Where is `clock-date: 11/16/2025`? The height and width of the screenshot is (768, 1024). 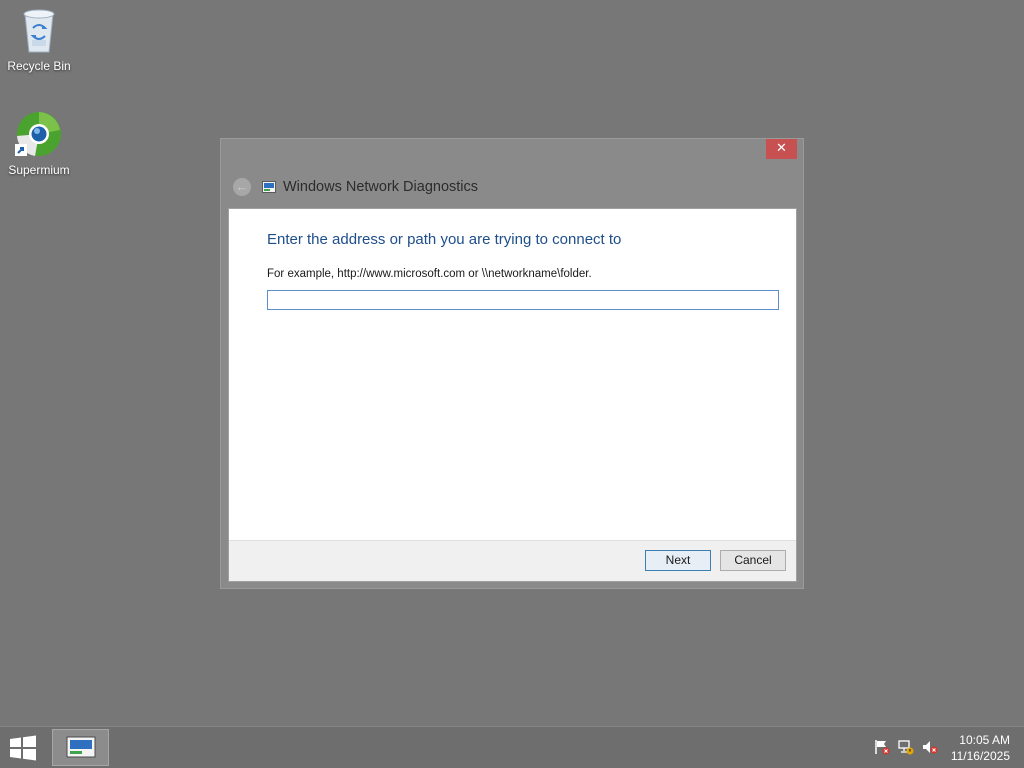
clock-date: 11/16/2025 is located at coordinates (980, 756).